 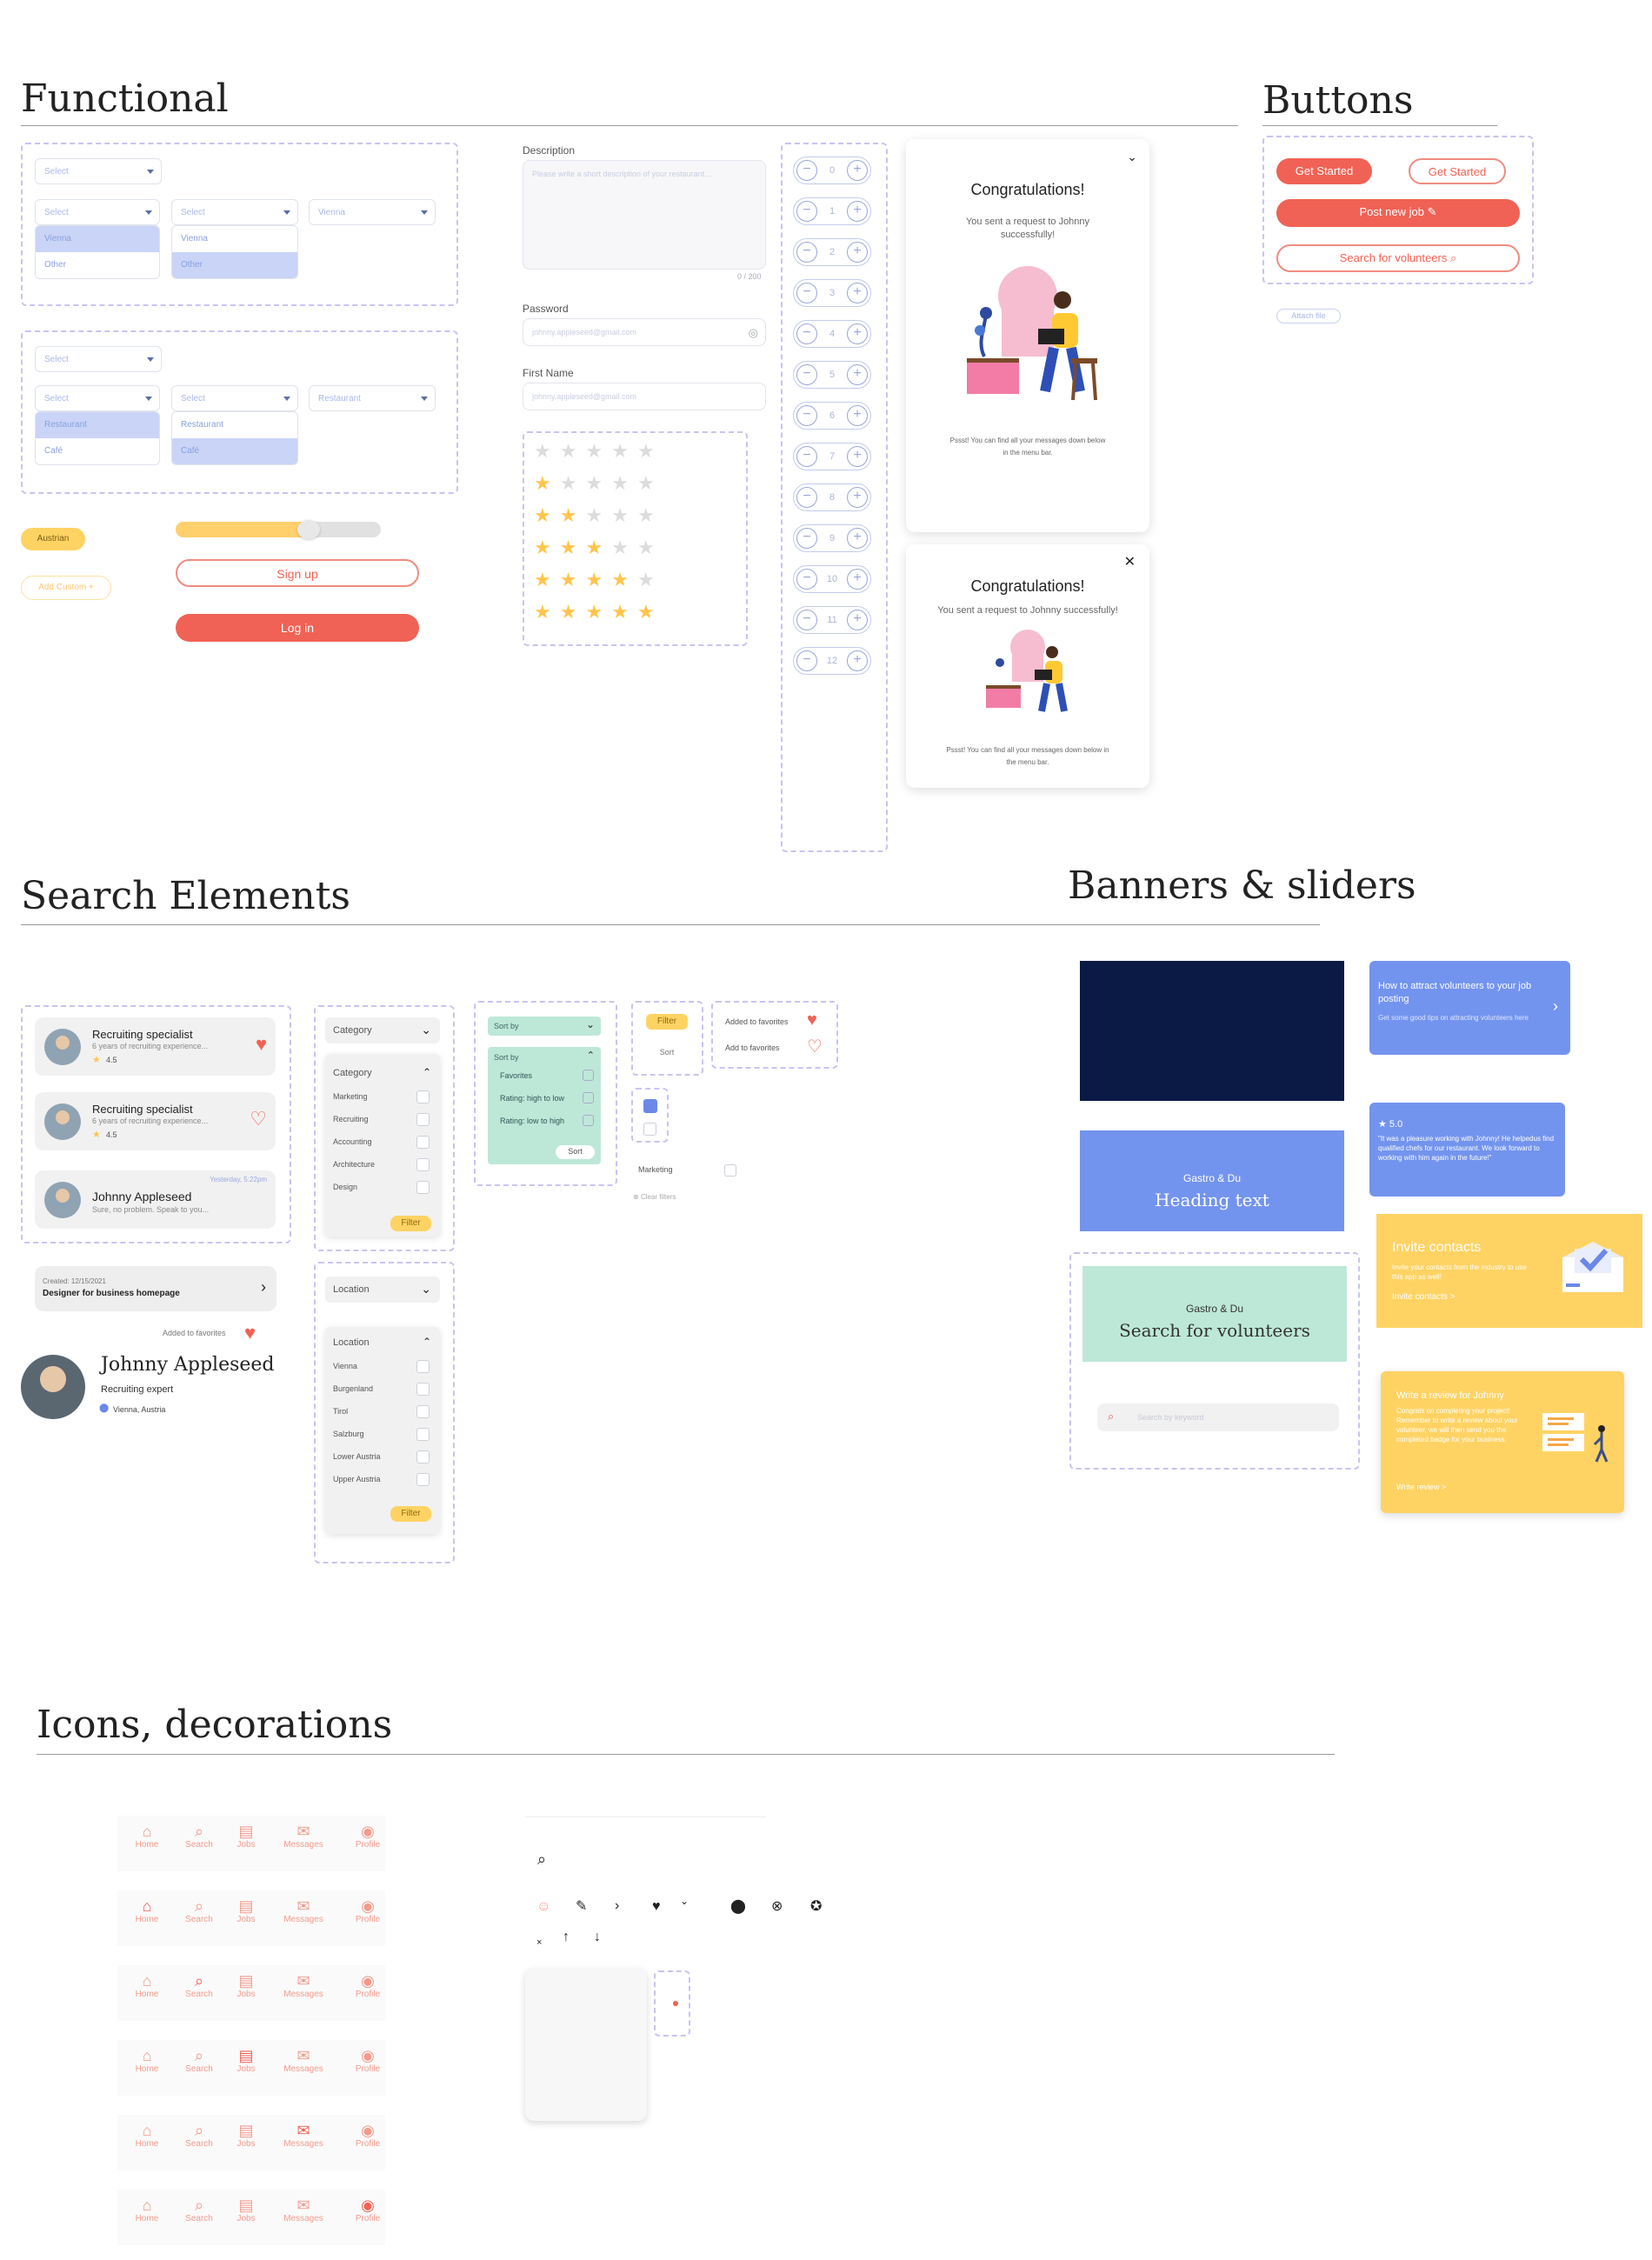 I want to click on filter-button: Filter, so click(x=410, y=1223).